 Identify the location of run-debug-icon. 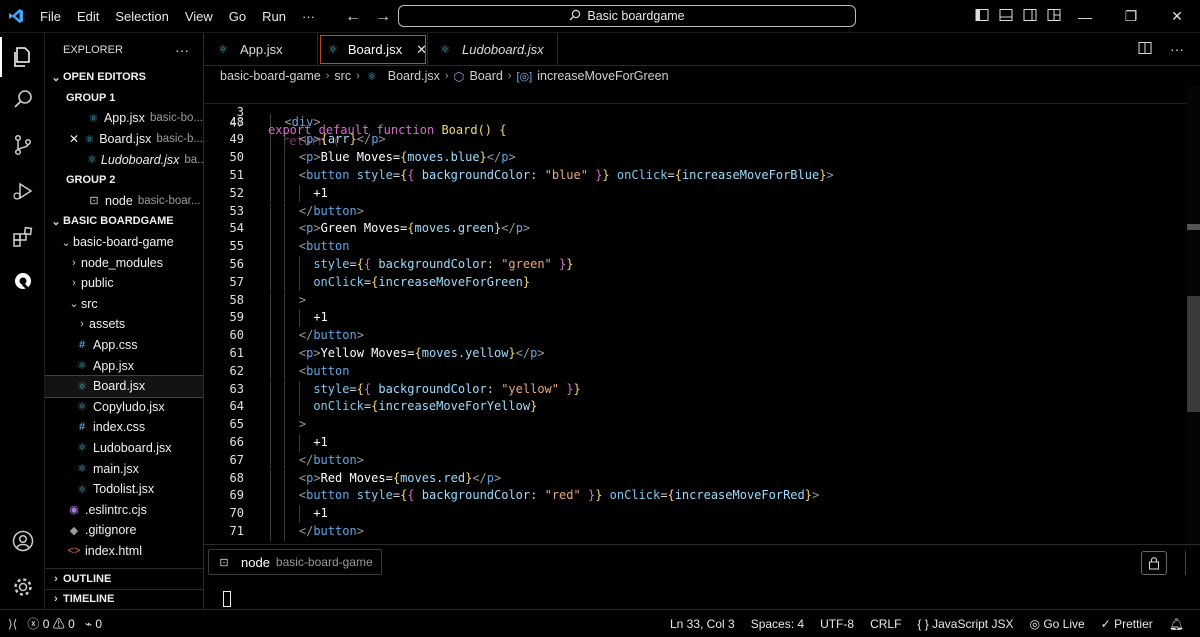
(22, 191).